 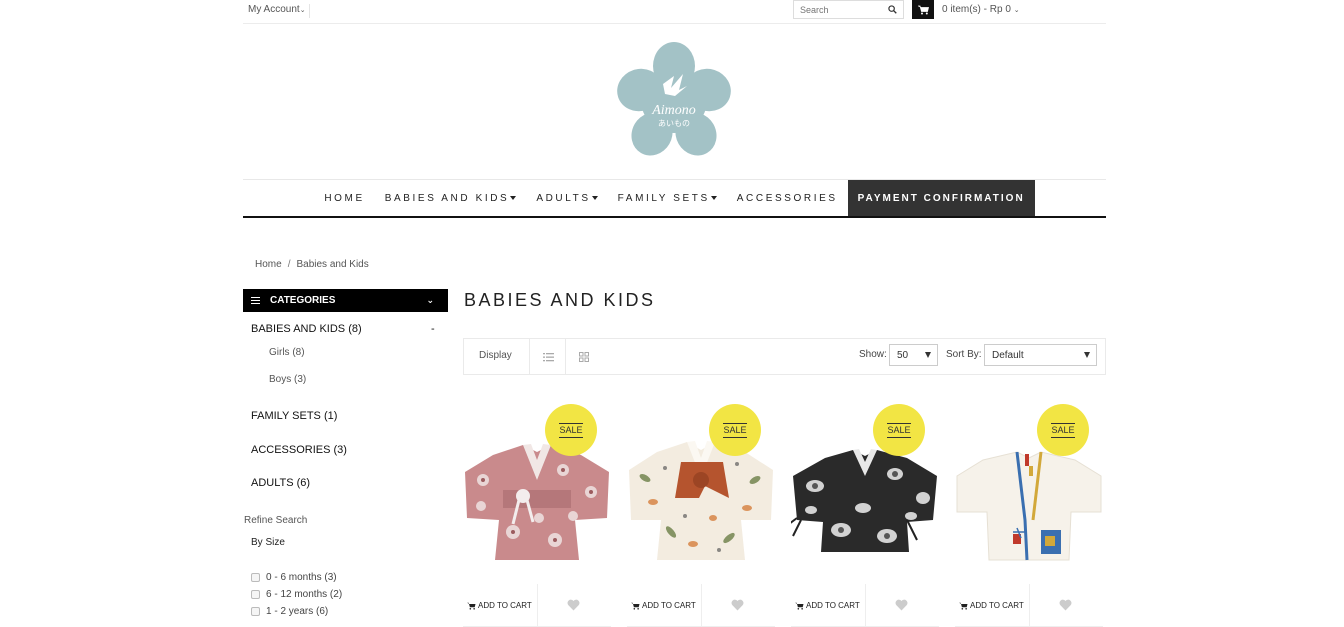 What do you see at coordinates (344, 198) in the screenshot?
I see `nav-item-home: HOME` at bounding box center [344, 198].